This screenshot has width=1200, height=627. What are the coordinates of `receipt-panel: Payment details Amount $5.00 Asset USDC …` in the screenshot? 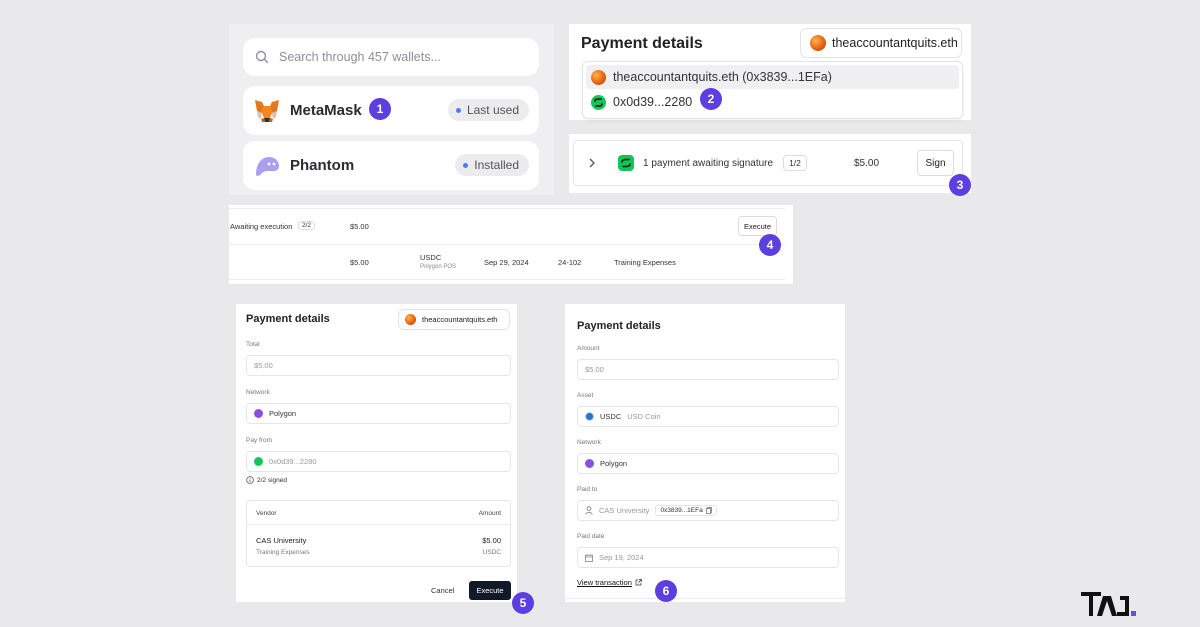 It's located at (705, 453).